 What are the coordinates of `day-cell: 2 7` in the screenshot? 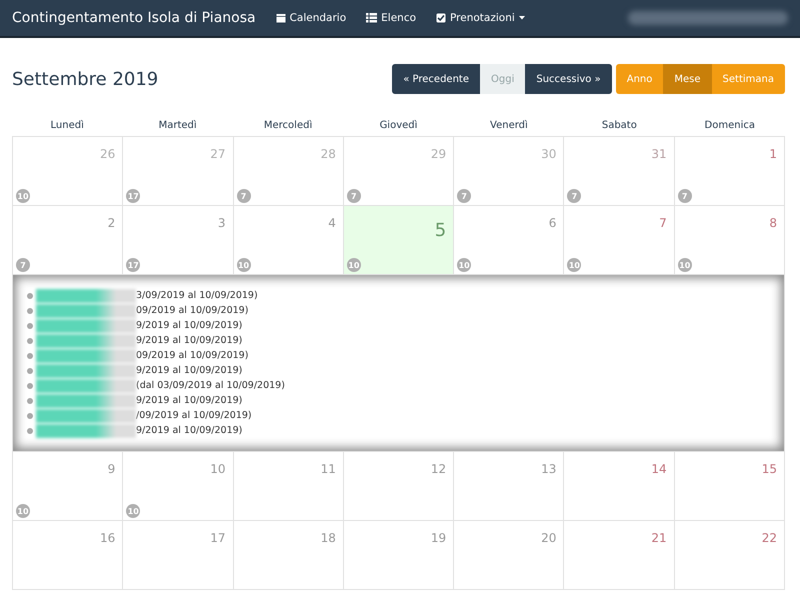 It's located at (68, 240).